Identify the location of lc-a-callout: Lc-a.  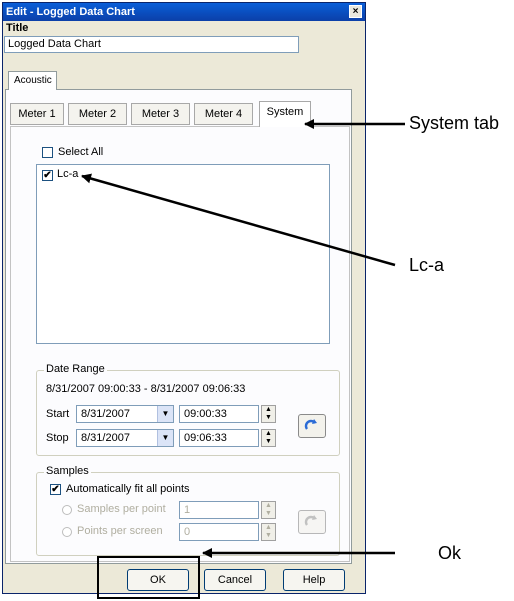
(427, 265).